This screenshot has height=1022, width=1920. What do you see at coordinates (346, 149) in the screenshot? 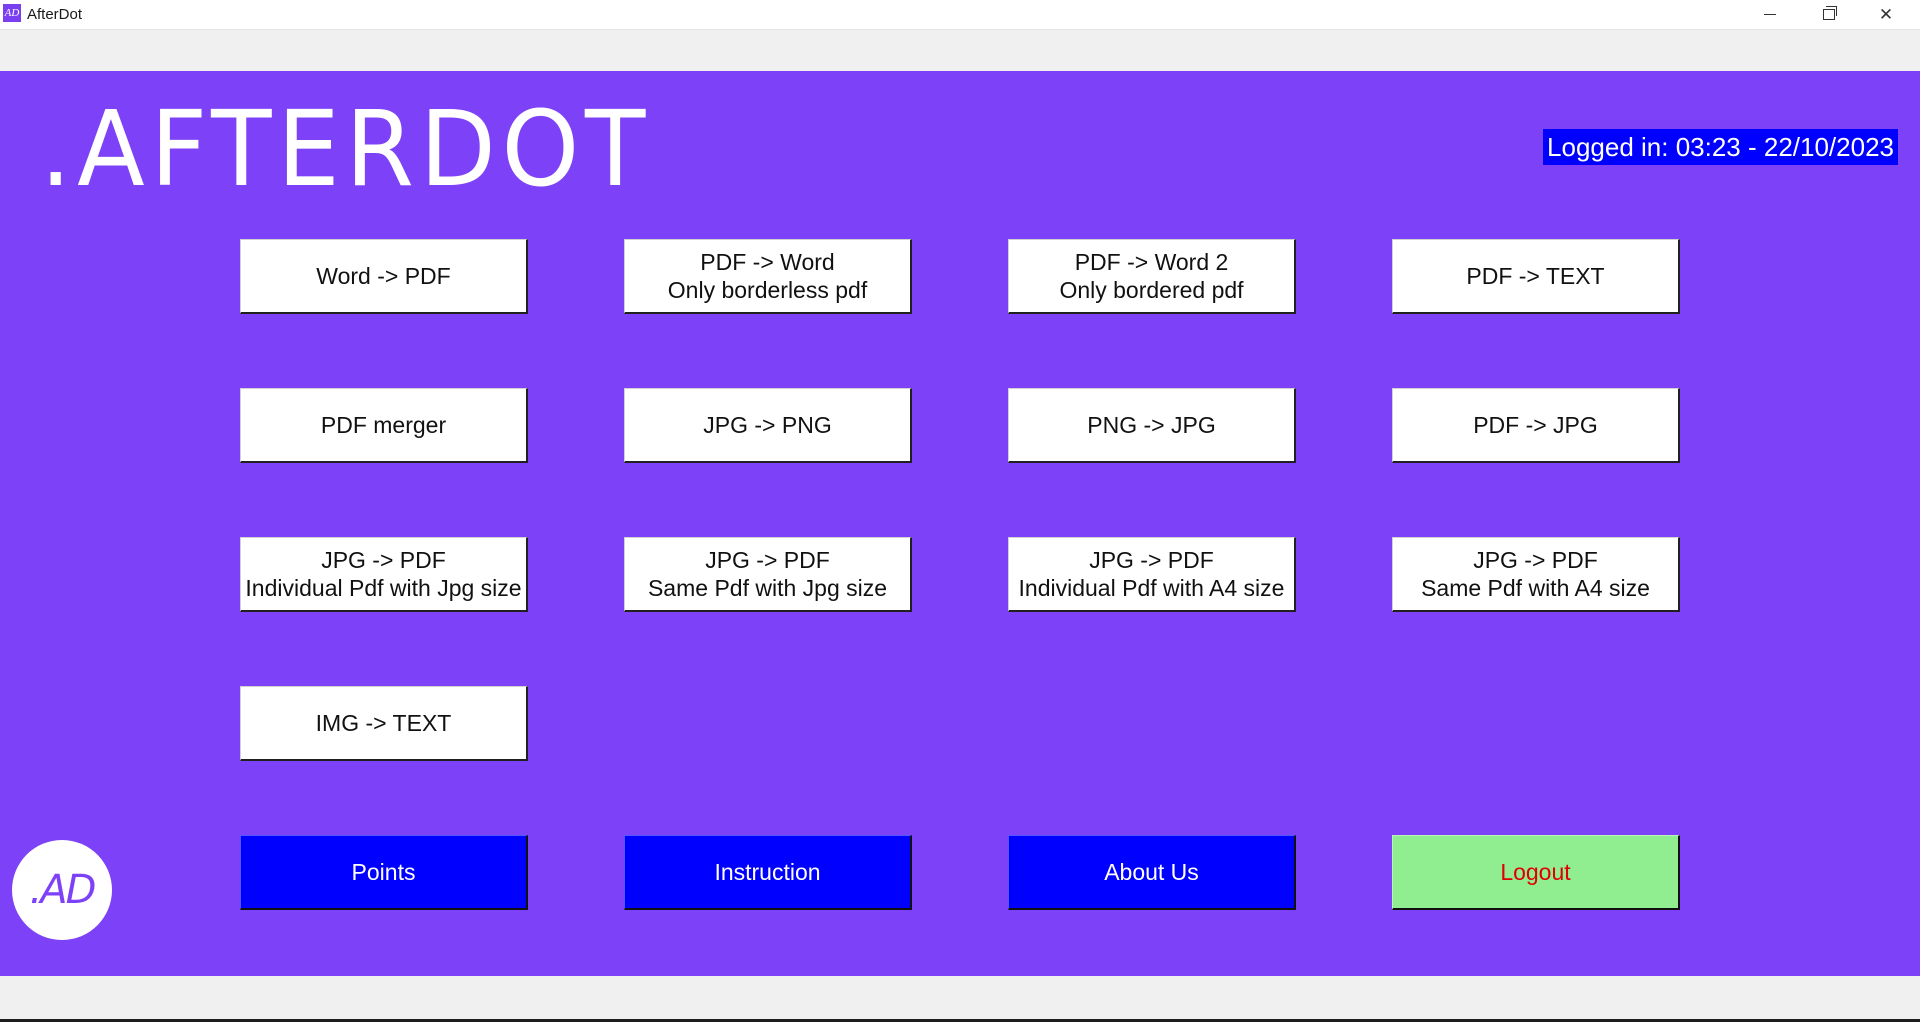
I see `brand-title: .AFTERDOT` at bounding box center [346, 149].